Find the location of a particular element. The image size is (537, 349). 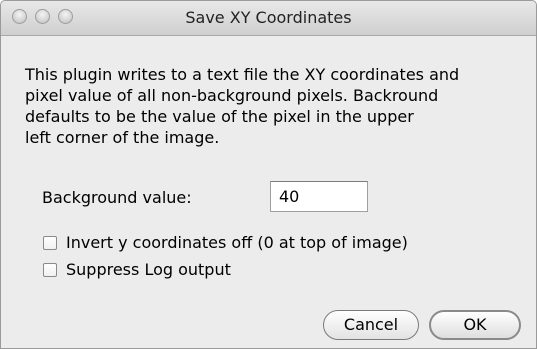

cancel-button: Cancel is located at coordinates (371, 325).